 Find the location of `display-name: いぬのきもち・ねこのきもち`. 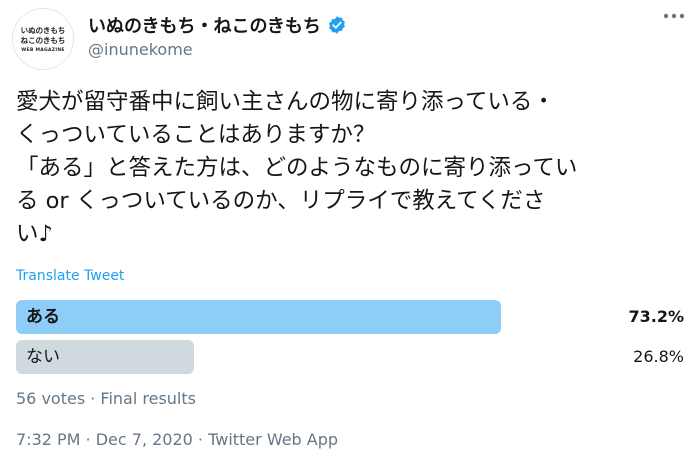

display-name: いぬのきもち・ねこのきもち is located at coordinates (204, 25).